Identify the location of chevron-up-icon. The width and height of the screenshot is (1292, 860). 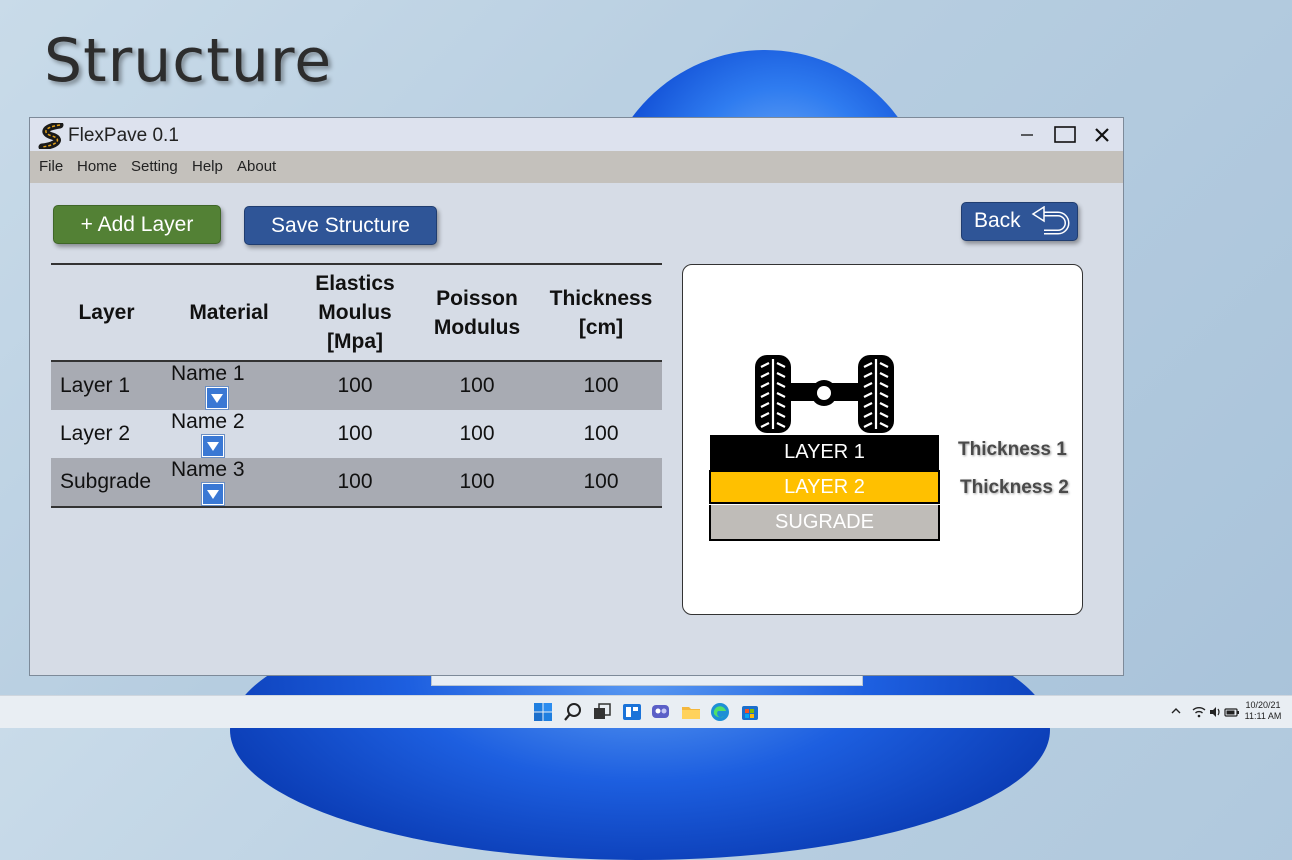
(1176, 711).